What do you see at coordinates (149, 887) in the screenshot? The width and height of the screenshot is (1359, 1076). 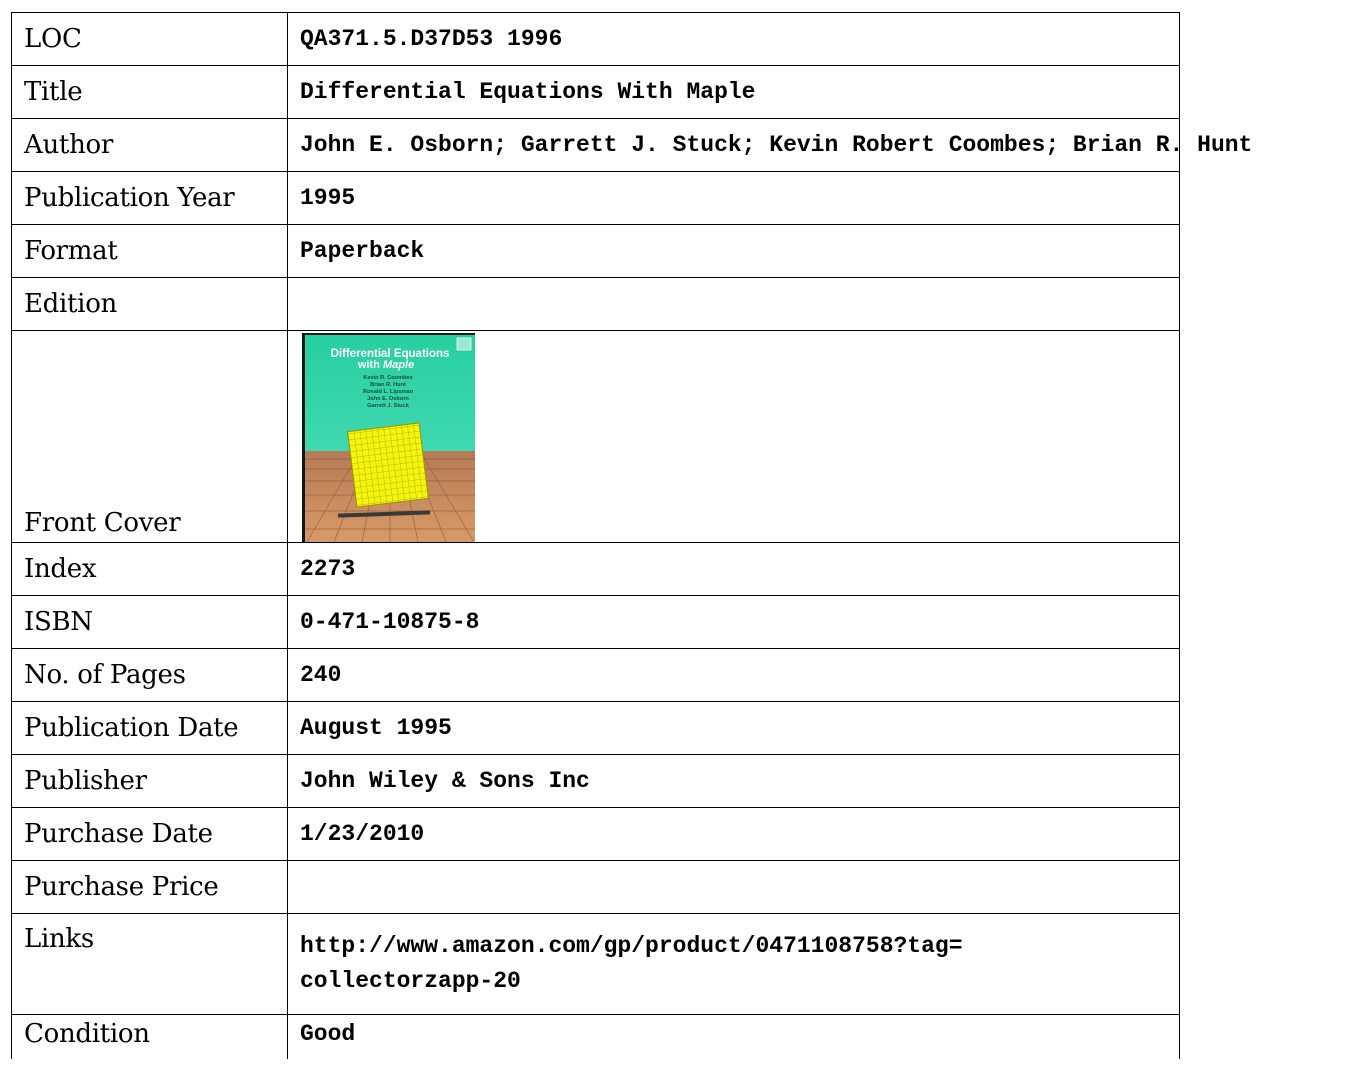 I see `purchase-price-label: Purchase Price` at bounding box center [149, 887].